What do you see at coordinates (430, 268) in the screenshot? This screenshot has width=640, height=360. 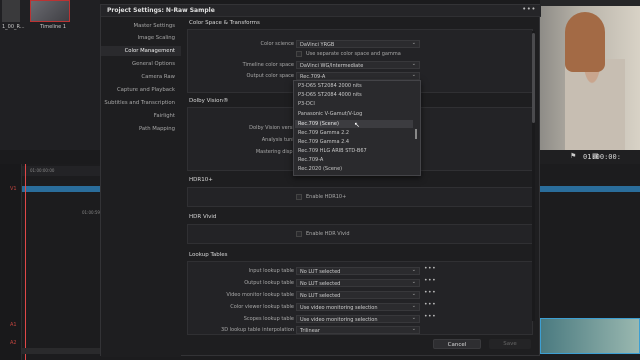 I see `input-lut-more-icon: •••` at bounding box center [430, 268].